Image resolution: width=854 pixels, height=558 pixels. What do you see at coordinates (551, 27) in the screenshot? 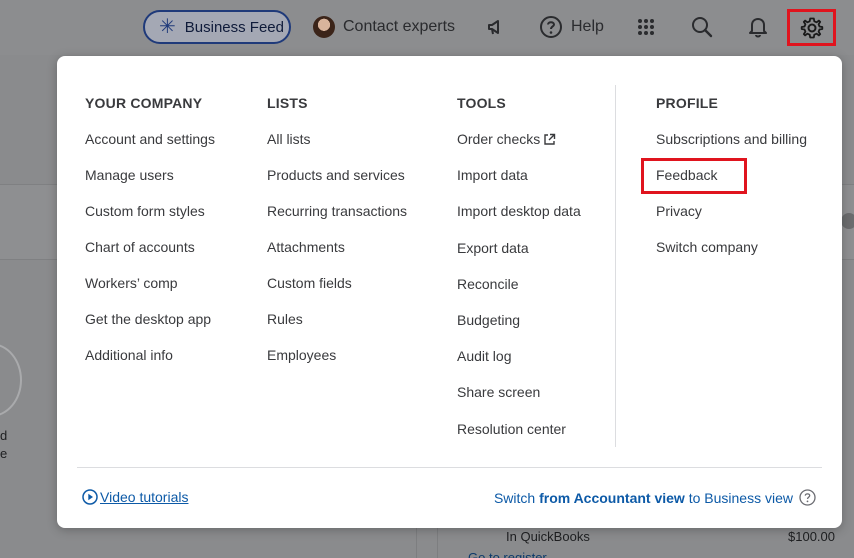
I see `help-icon` at bounding box center [551, 27].